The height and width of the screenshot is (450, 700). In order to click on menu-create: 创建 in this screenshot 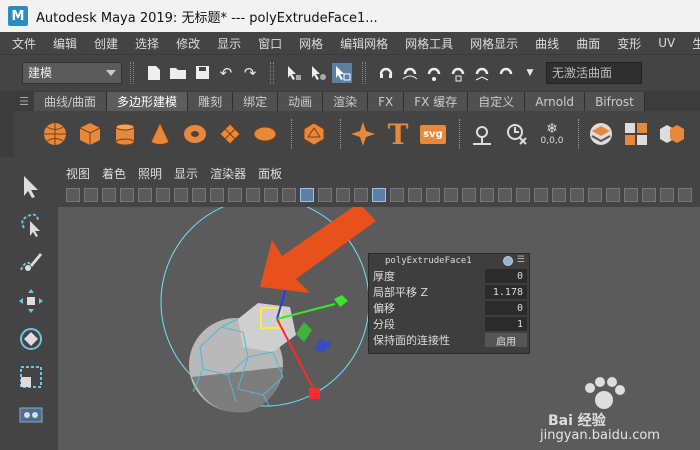, I will do `click(106, 43)`.